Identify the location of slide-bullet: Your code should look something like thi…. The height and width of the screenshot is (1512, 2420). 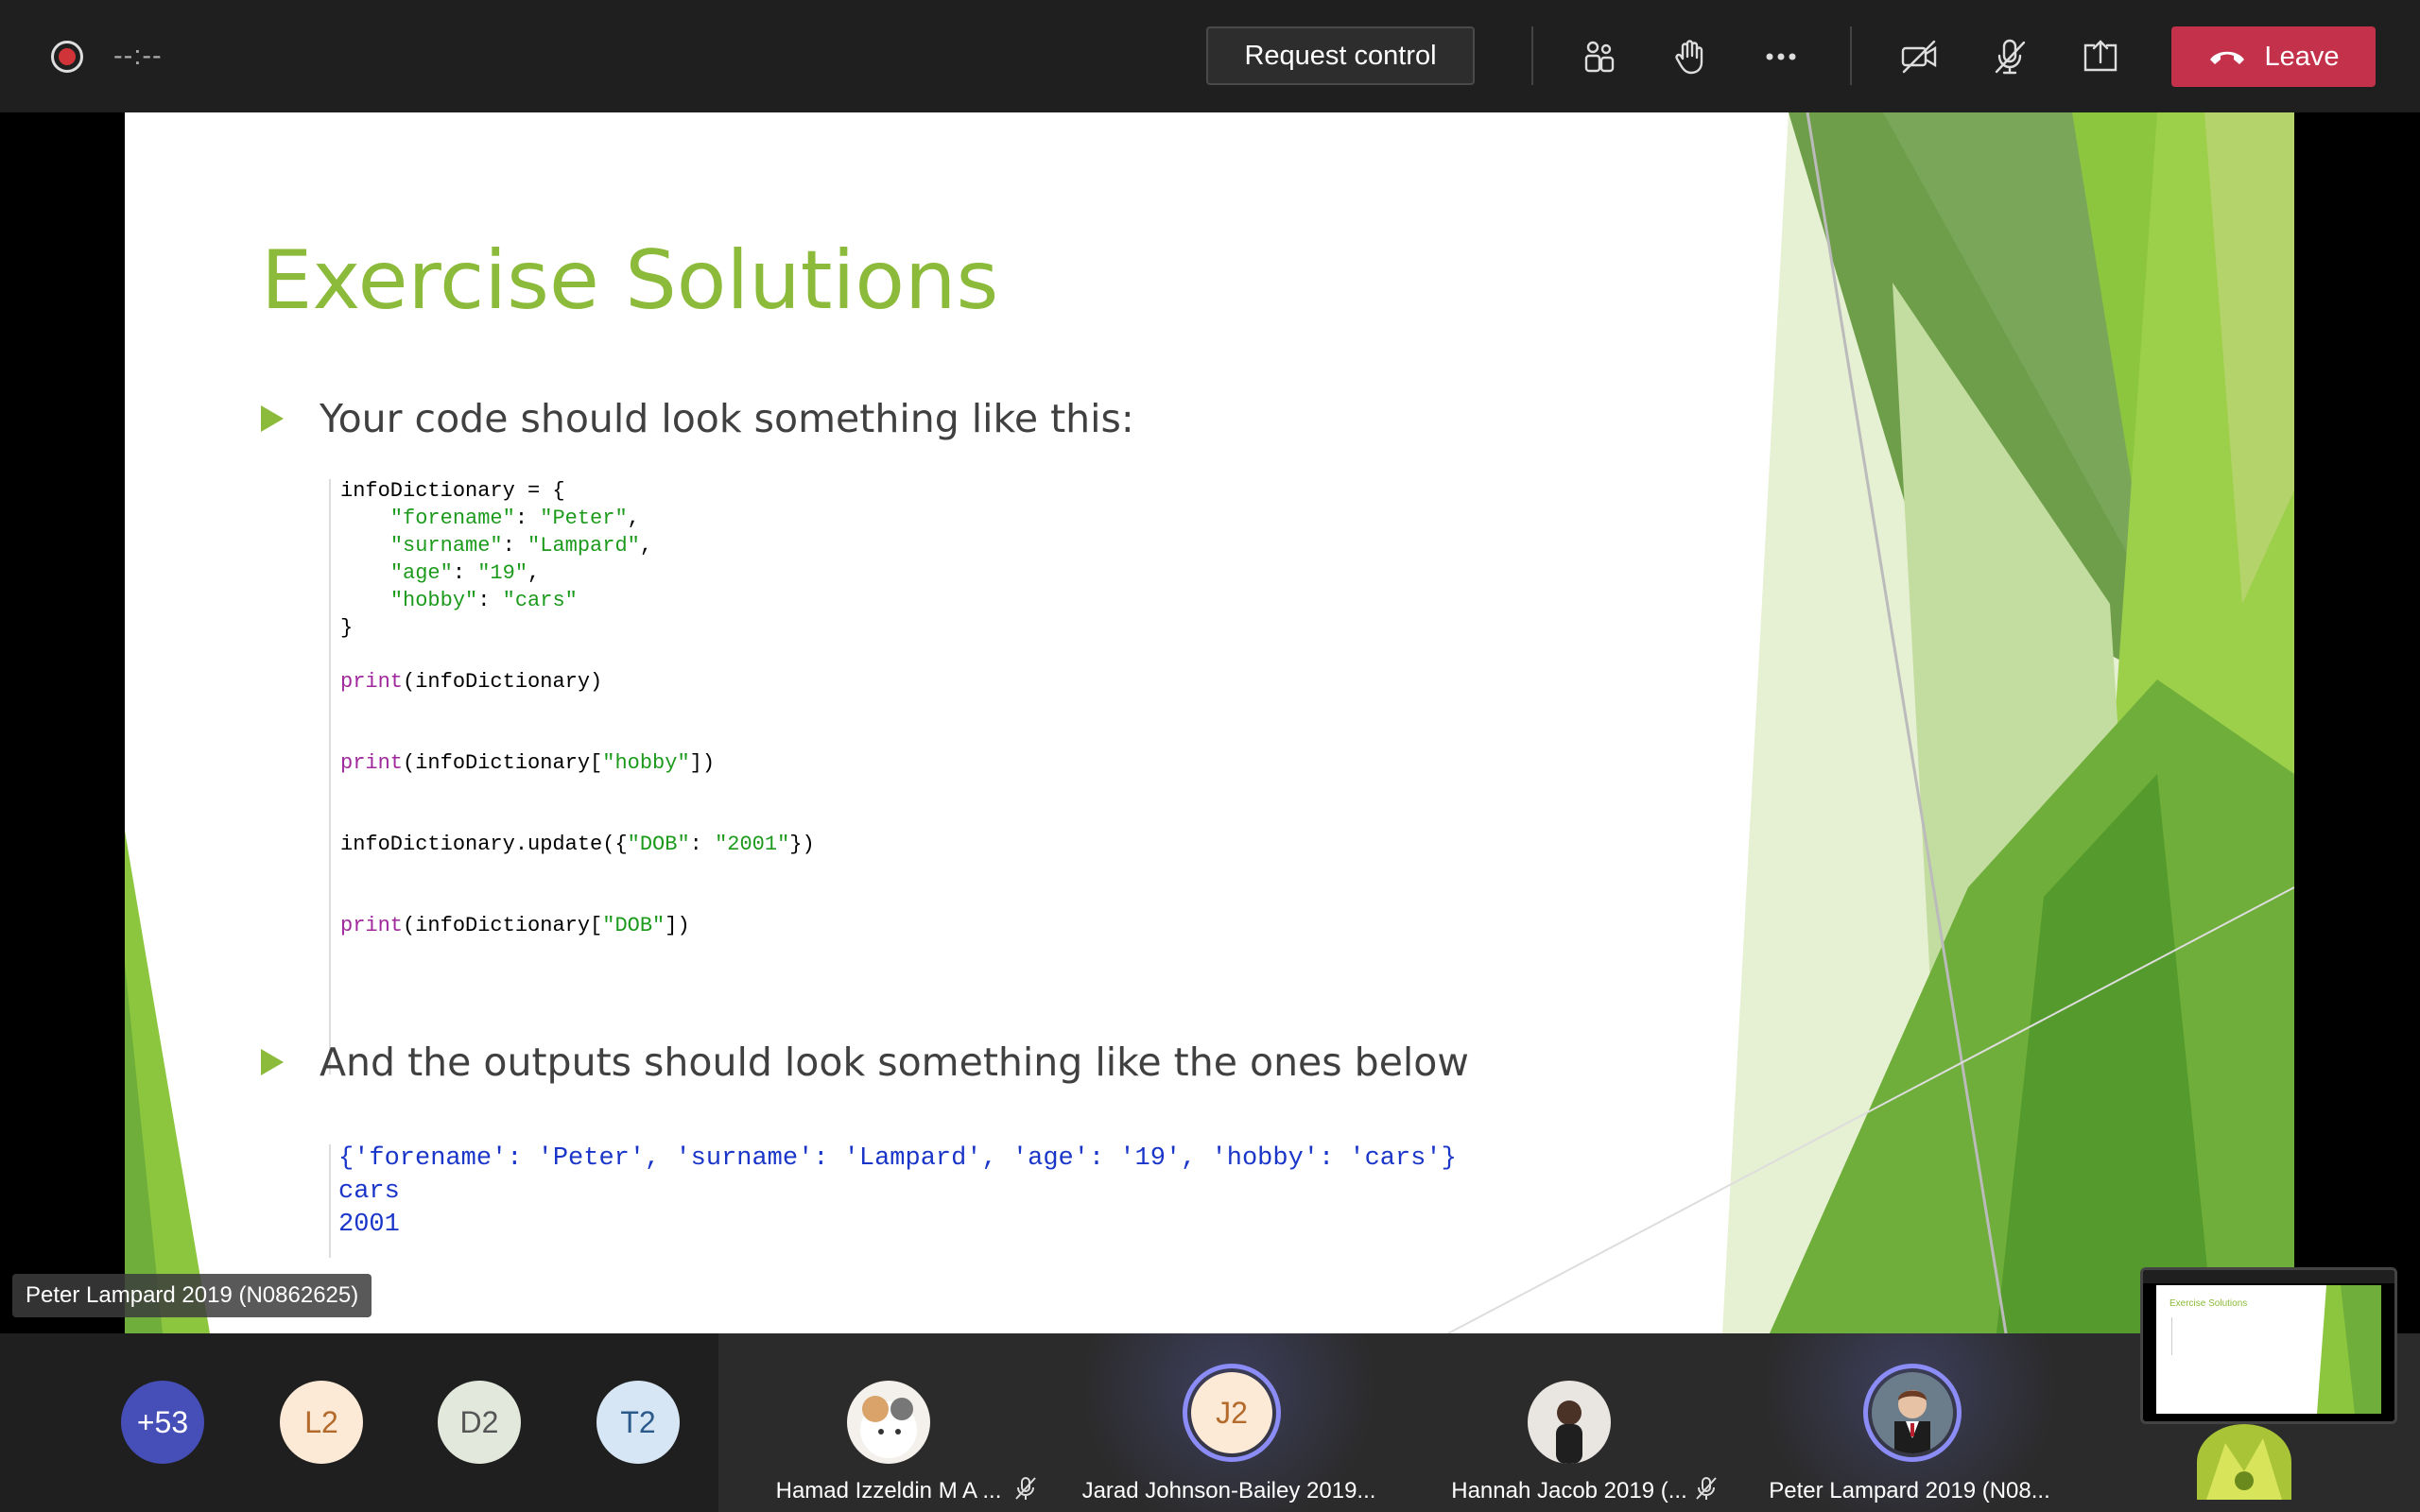
(697, 418).